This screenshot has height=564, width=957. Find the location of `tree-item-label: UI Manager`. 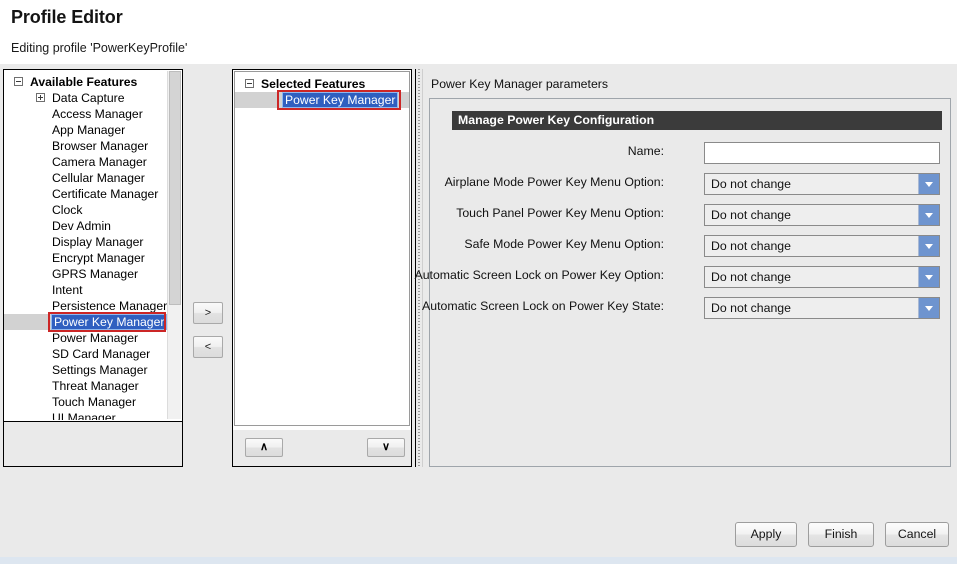

tree-item-label: UI Manager is located at coordinates (84, 415).